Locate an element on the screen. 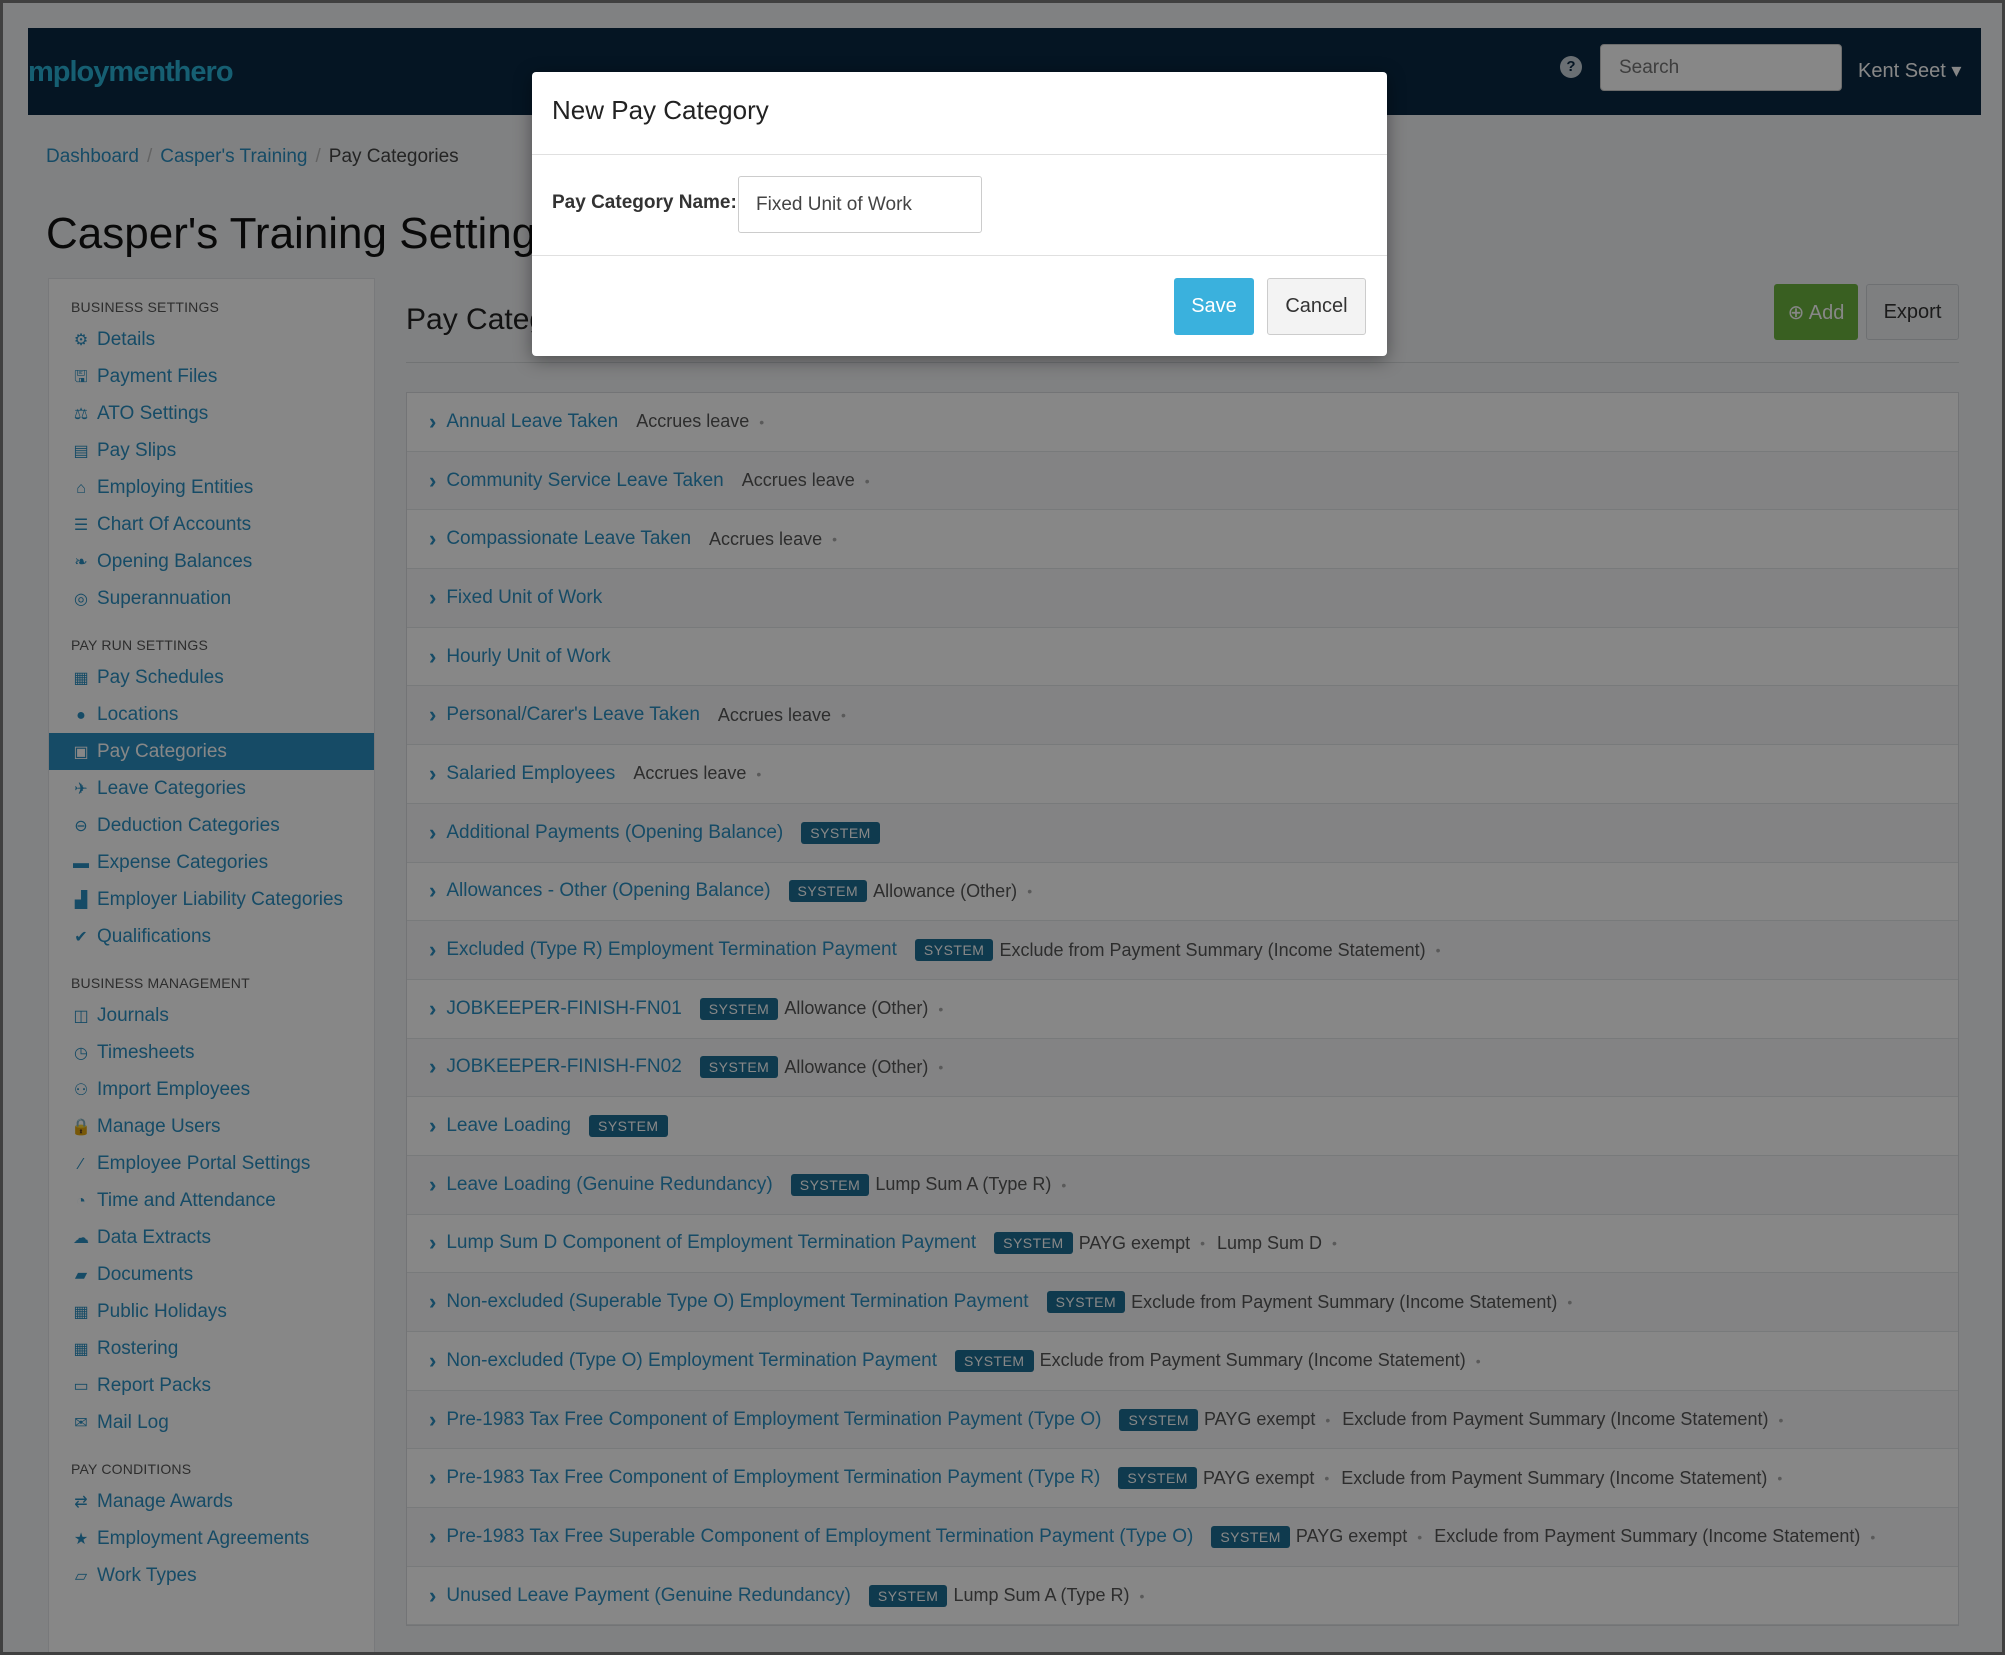 Image resolution: width=2005 pixels, height=1655 pixels. save-button: Save is located at coordinates (1214, 306).